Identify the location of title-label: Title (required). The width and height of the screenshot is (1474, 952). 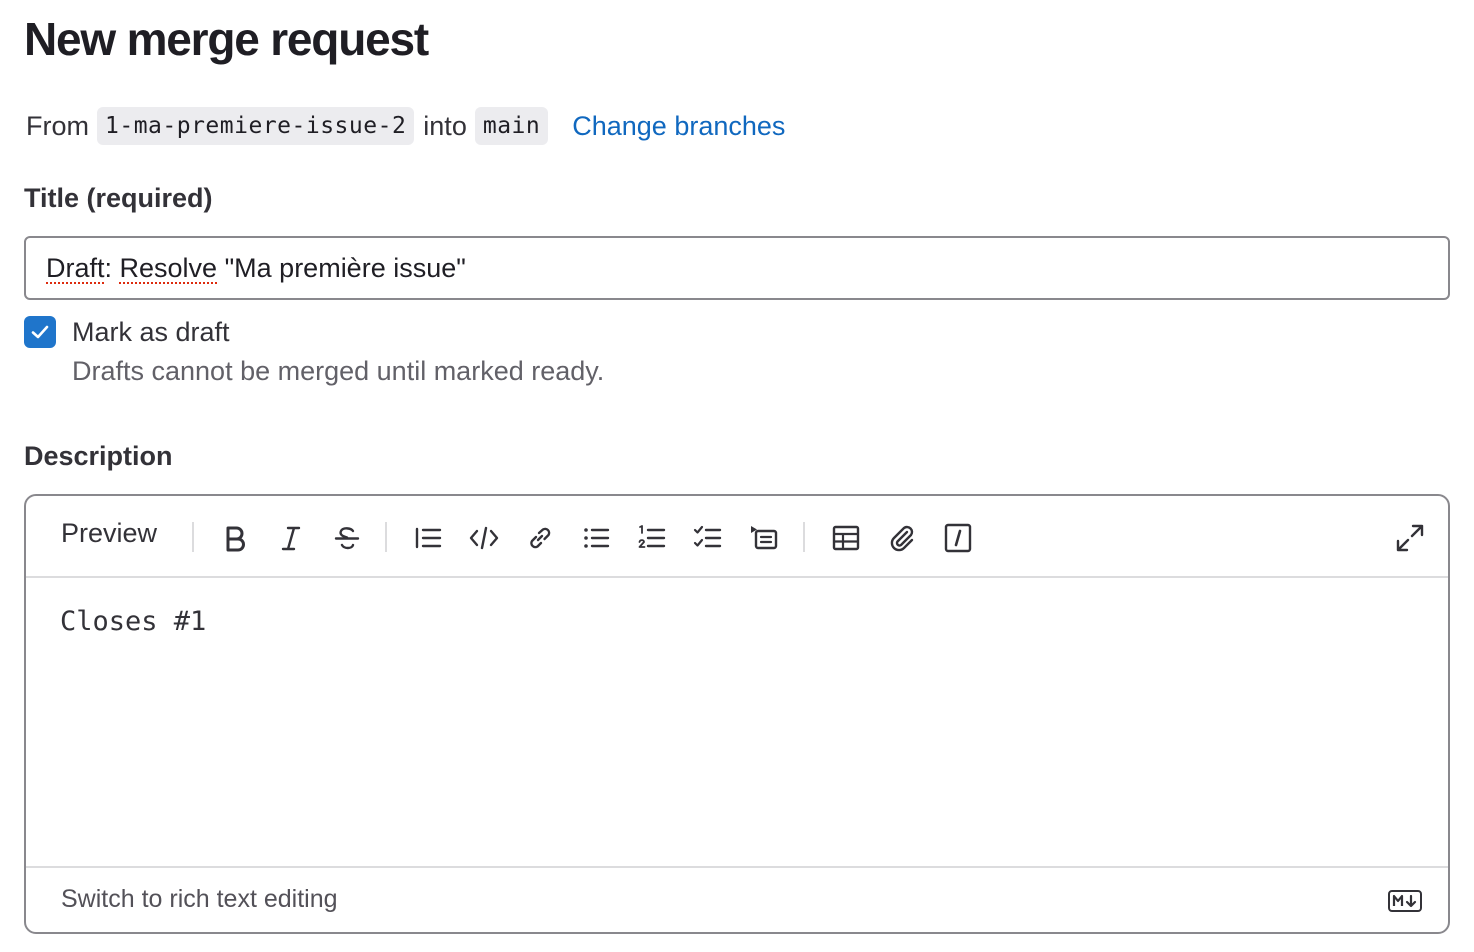
(118, 198).